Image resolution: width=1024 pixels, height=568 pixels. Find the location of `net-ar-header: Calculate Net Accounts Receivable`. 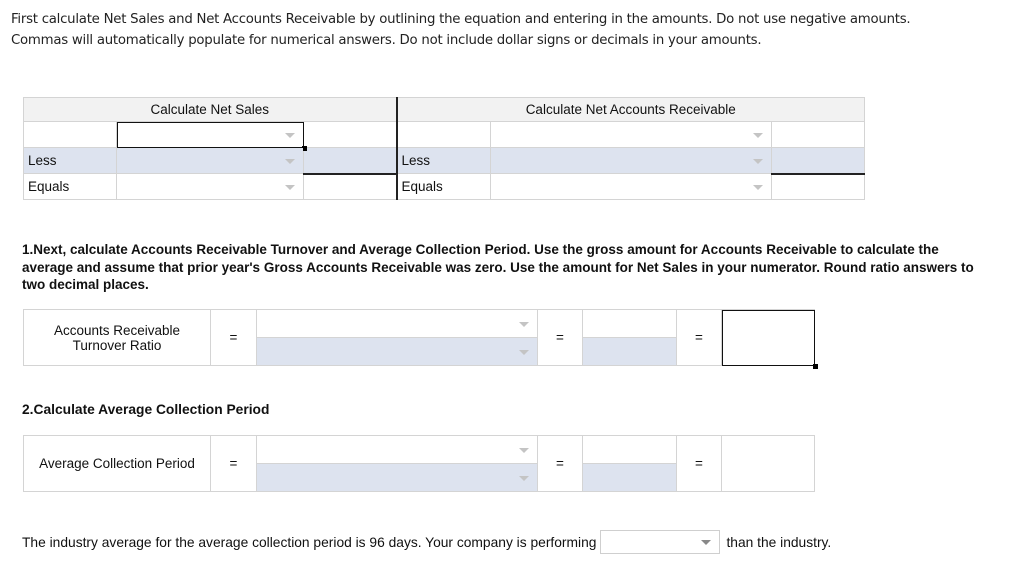

net-ar-header: Calculate Net Accounts Receivable is located at coordinates (630, 109).